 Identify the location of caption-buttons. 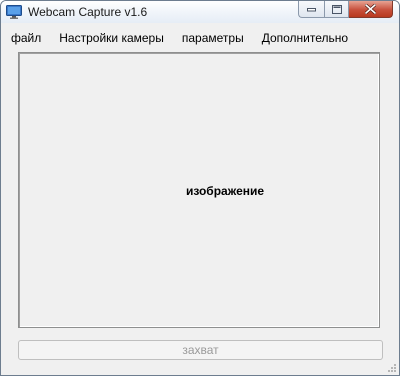
(345, 10).